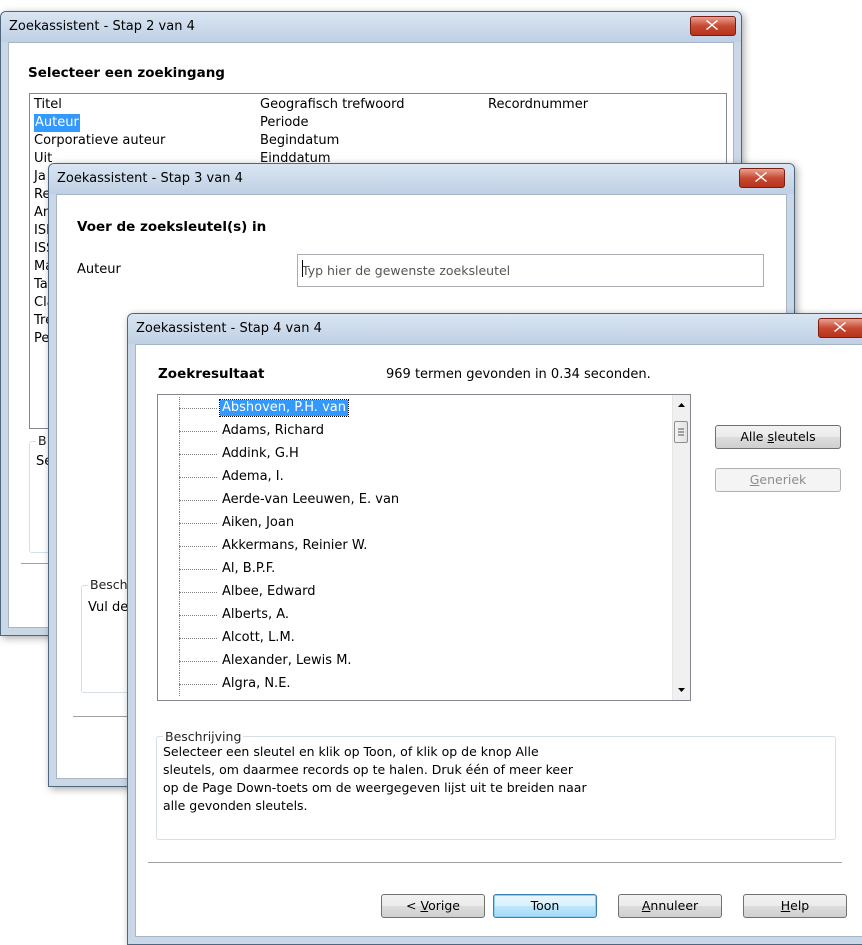 This screenshot has height=945, width=862. Describe the element at coordinates (258, 637) in the screenshot. I see `result-item-label: Alcott, L.M.` at that location.